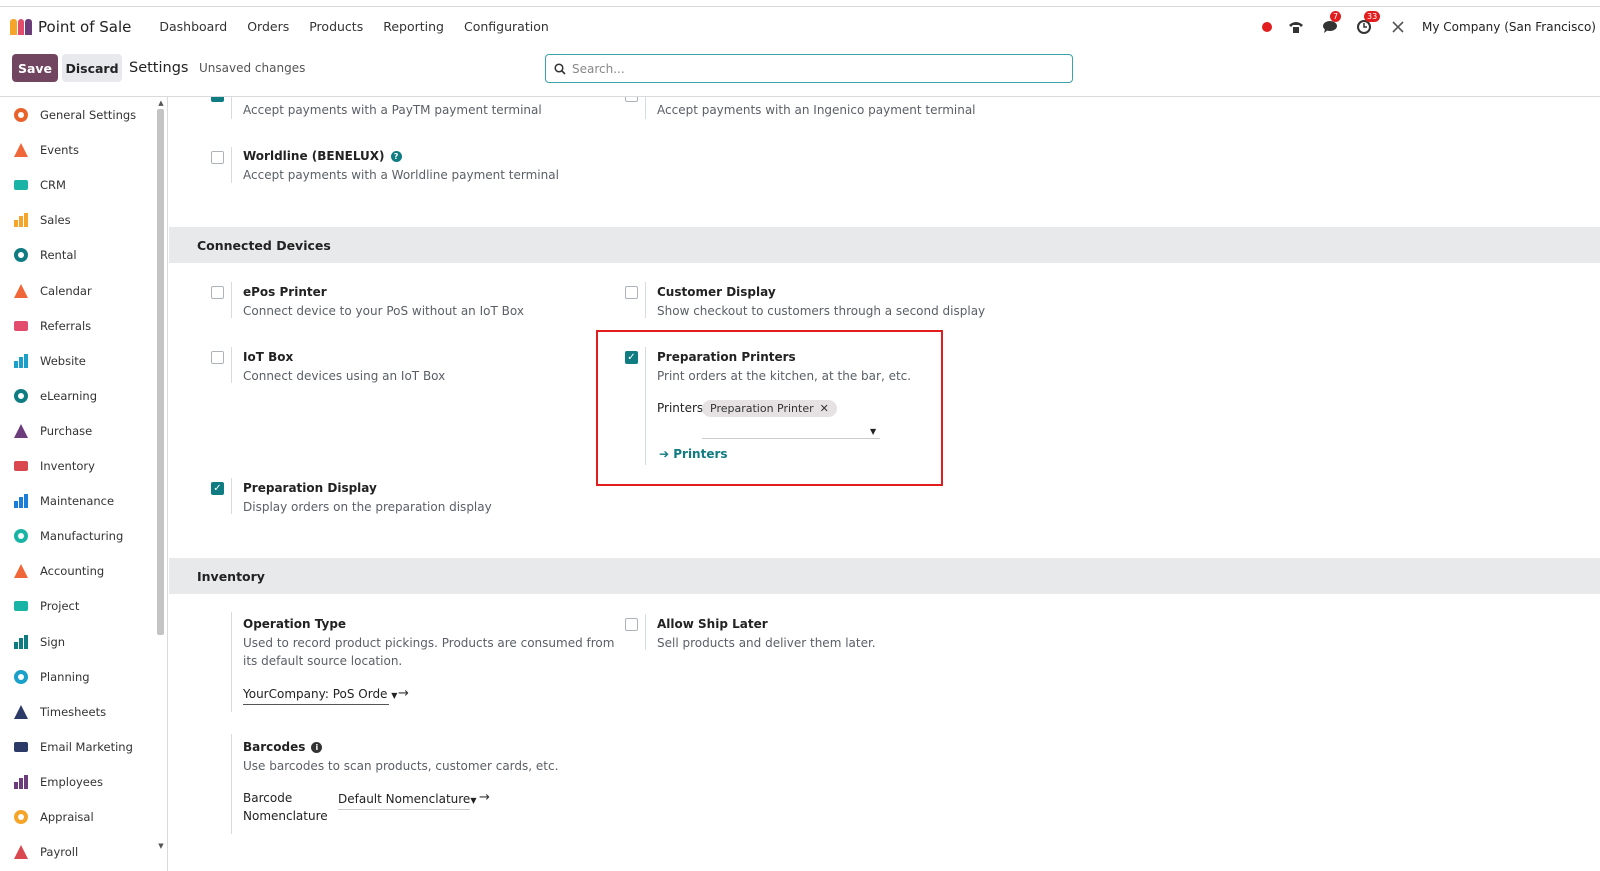  I want to click on phone-icon, so click(1296, 27).